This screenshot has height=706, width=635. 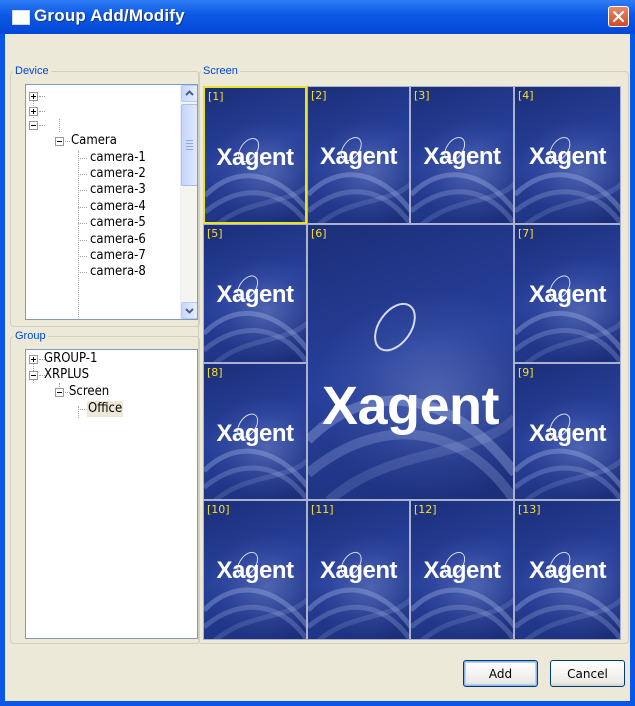 What do you see at coordinates (317, 17) in the screenshot?
I see `title-bar: Group Add/Modify` at bounding box center [317, 17].